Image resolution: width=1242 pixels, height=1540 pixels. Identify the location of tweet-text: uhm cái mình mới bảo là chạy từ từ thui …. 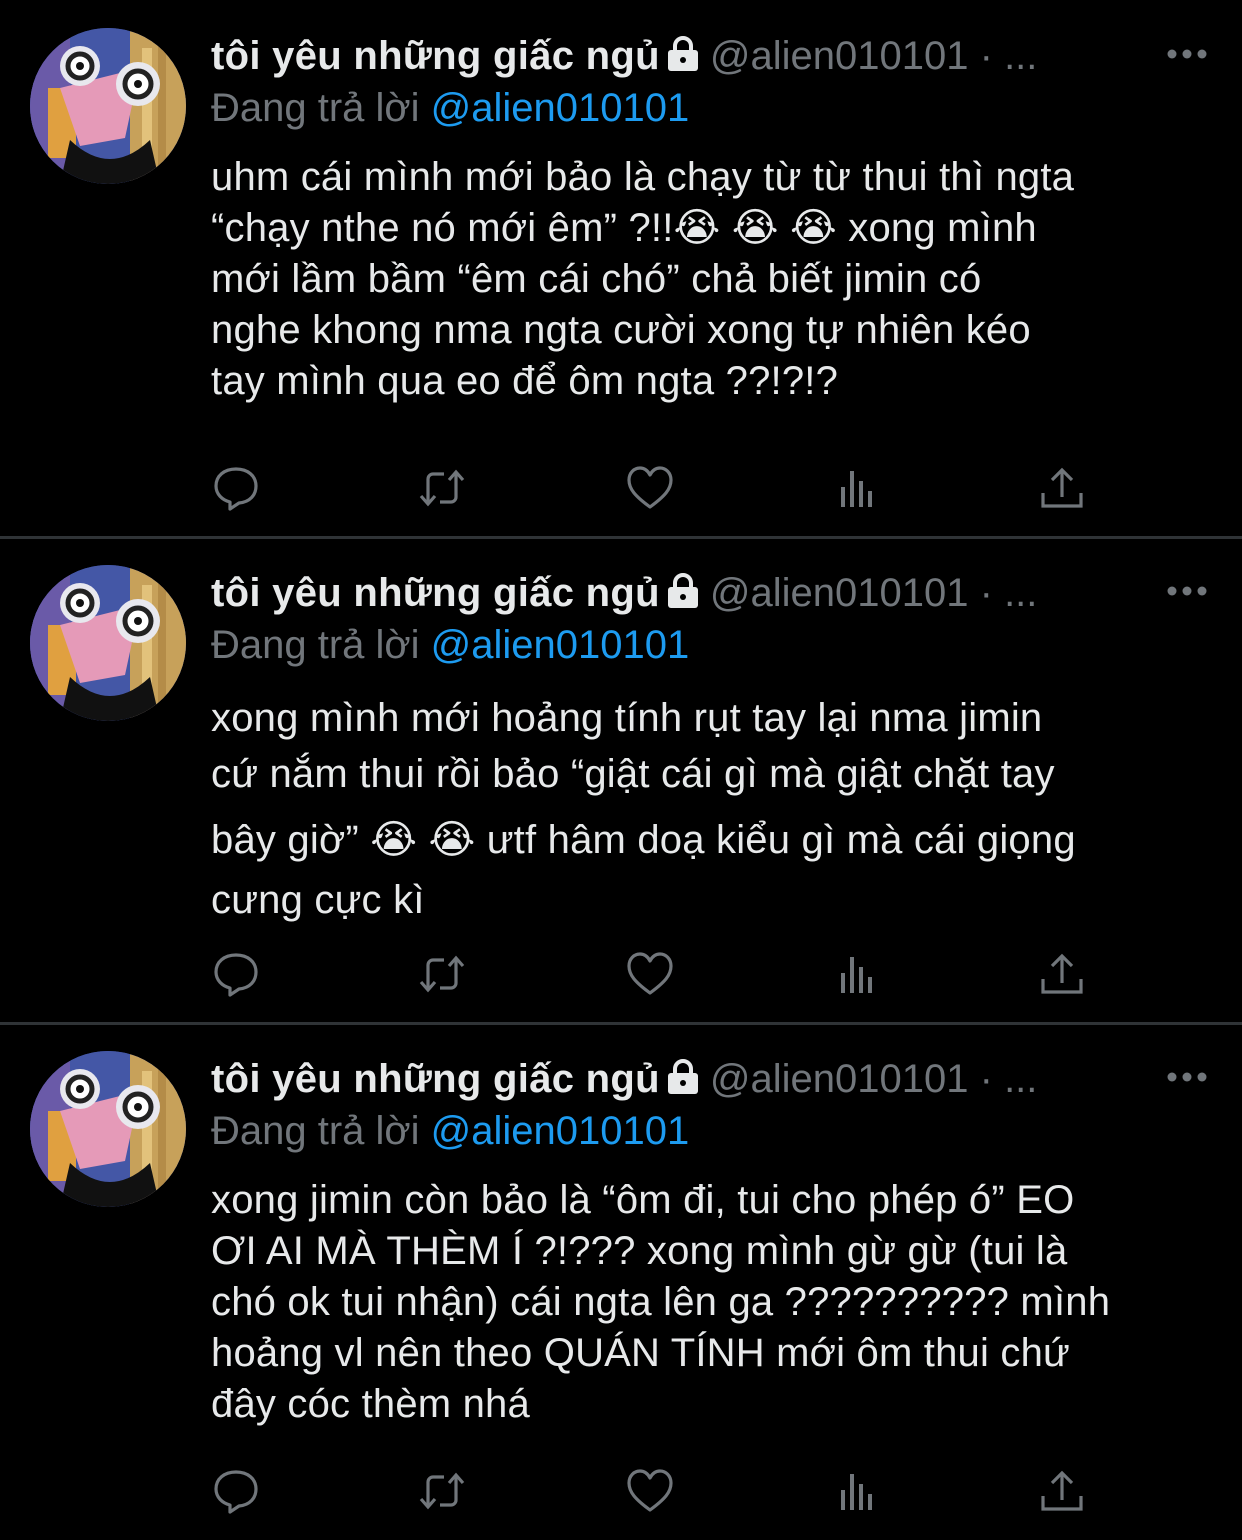
(716, 279).